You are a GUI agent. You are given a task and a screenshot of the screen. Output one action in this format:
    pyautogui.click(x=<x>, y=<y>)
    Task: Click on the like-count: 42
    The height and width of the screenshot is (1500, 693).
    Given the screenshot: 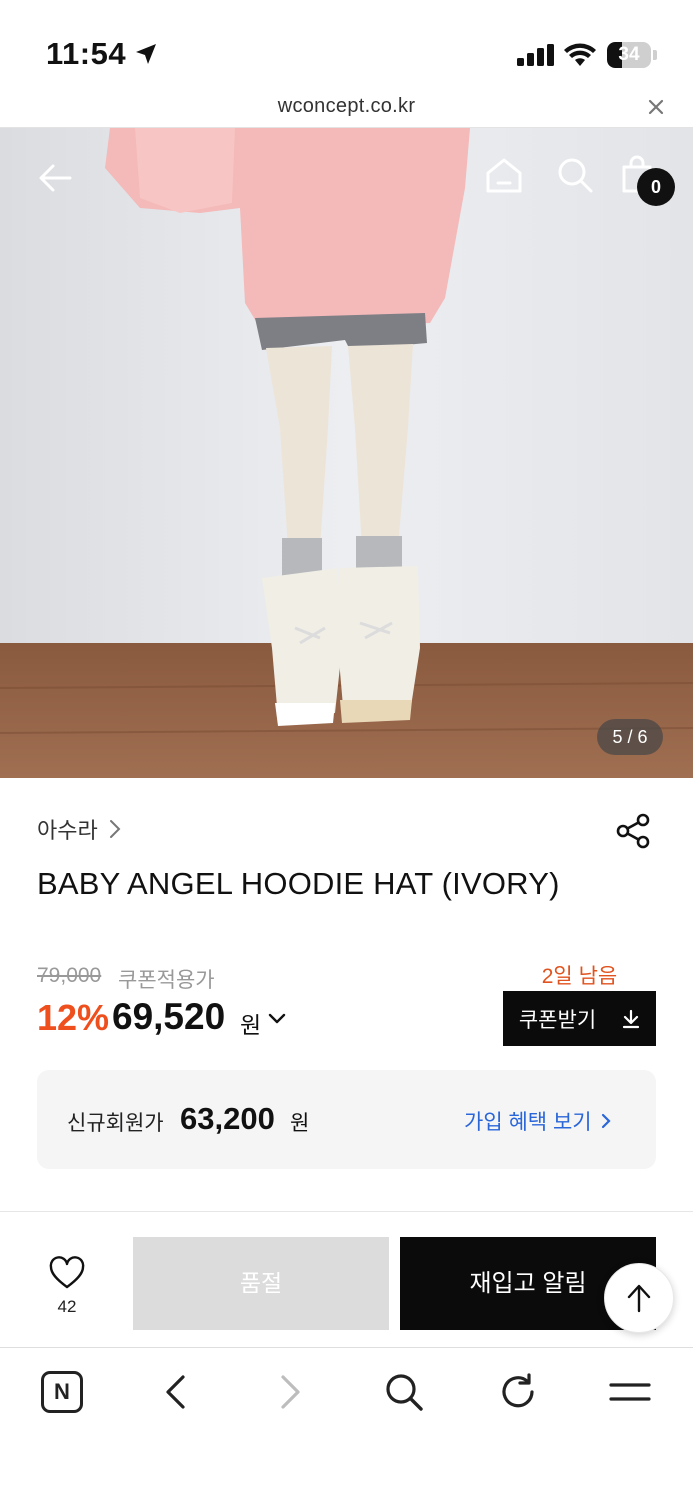 What is the action you would take?
    pyautogui.click(x=67, y=1306)
    